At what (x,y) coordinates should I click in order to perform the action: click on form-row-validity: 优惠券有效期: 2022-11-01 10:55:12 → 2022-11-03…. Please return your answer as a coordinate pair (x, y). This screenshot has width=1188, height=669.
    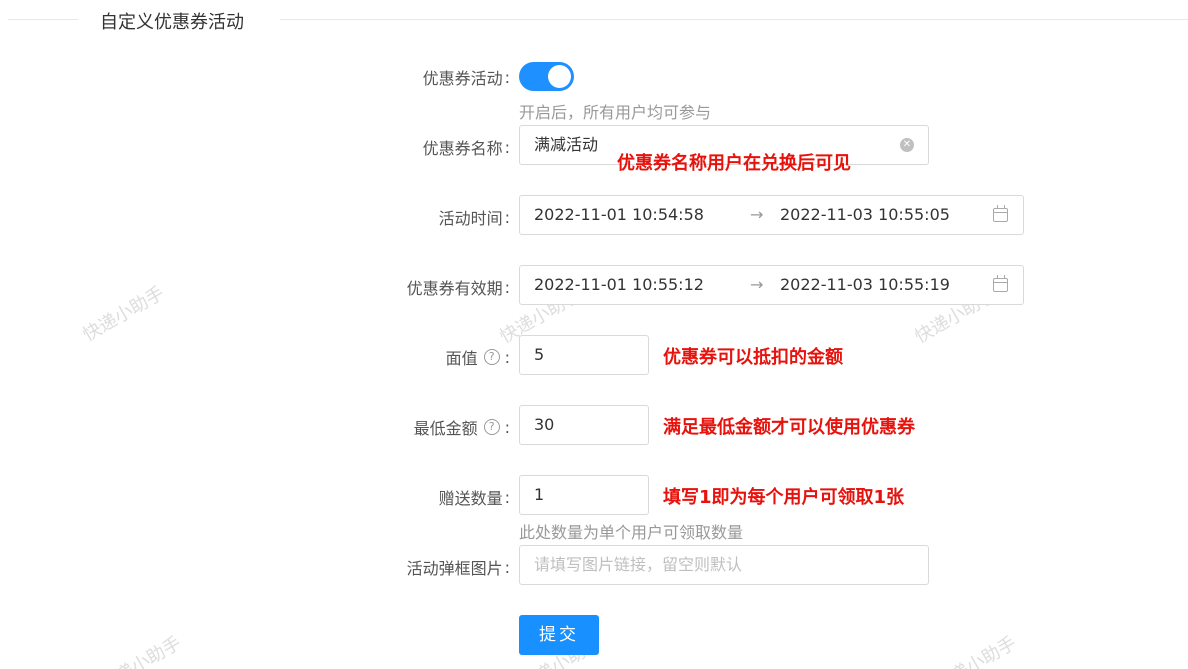
    Looking at the image, I should click on (594, 285).